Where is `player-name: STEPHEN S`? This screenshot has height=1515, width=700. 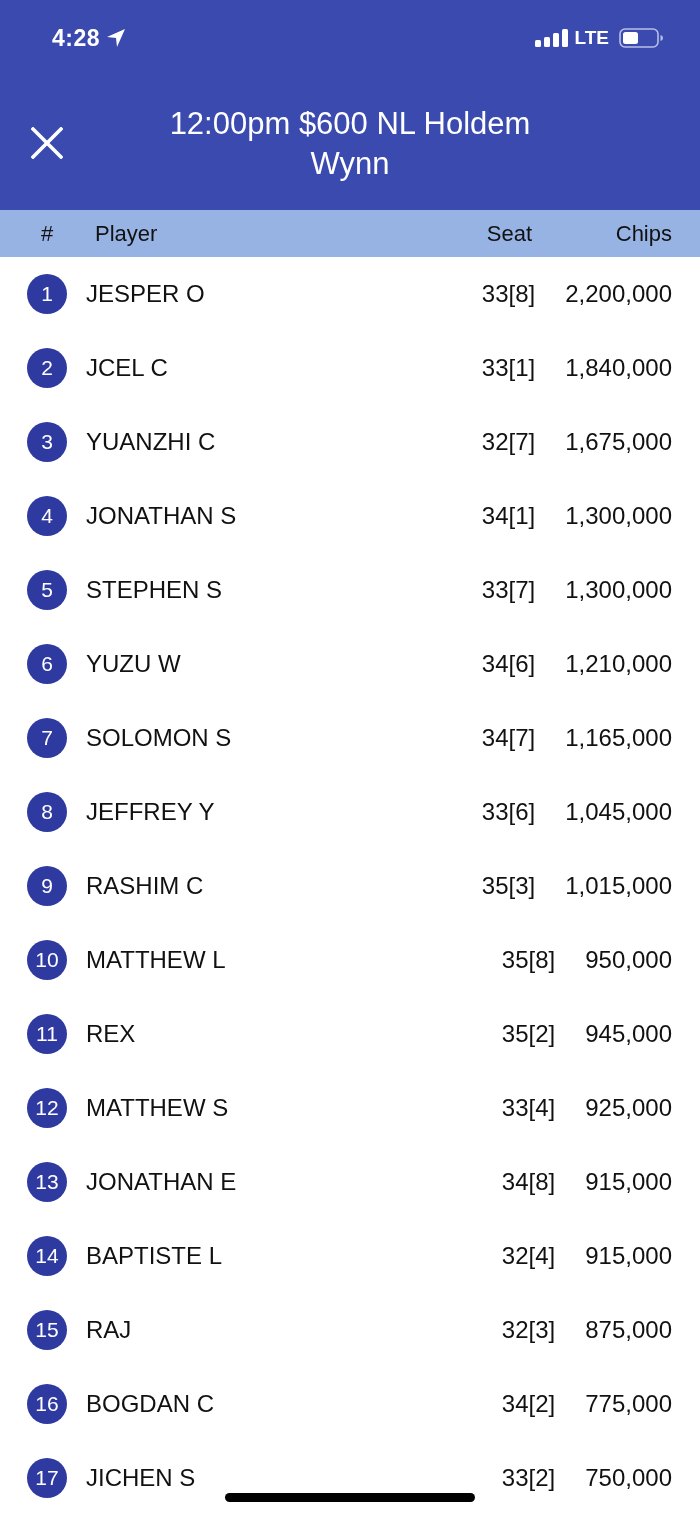 player-name: STEPHEN S is located at coordinates (155, 590).